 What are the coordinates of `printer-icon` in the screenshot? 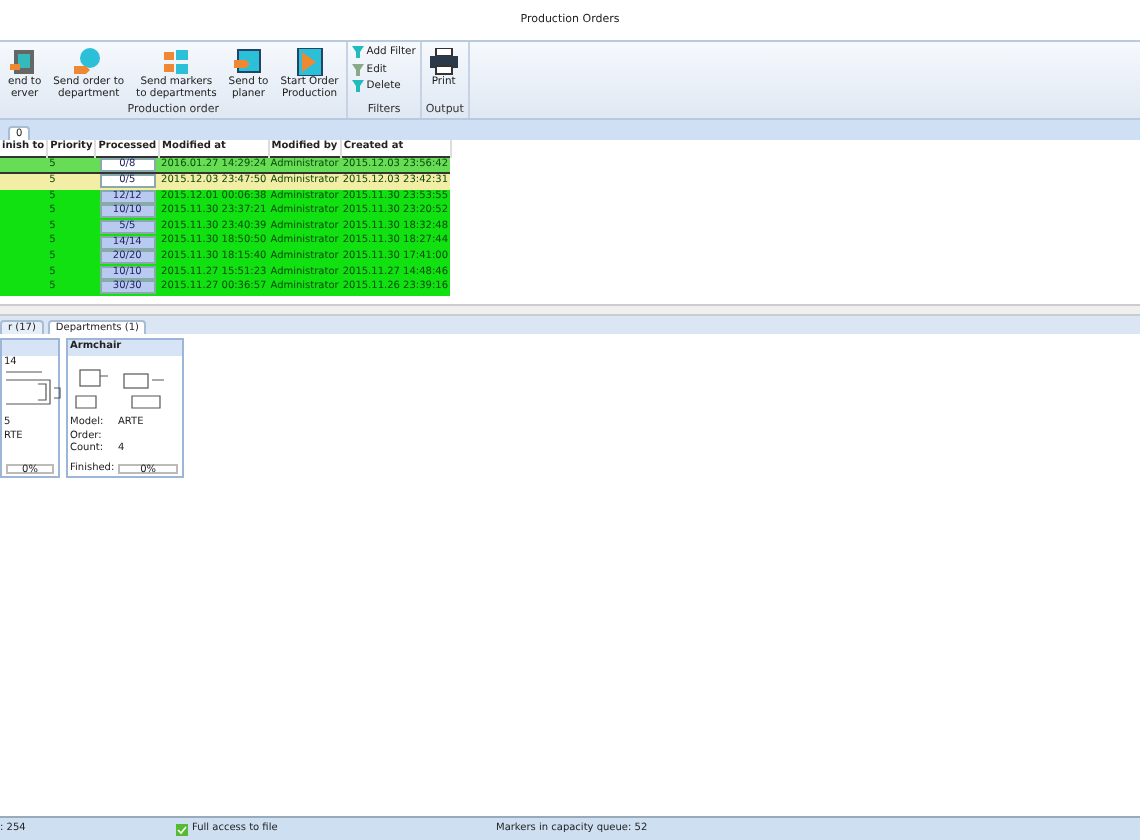 It's located at (443, 62).